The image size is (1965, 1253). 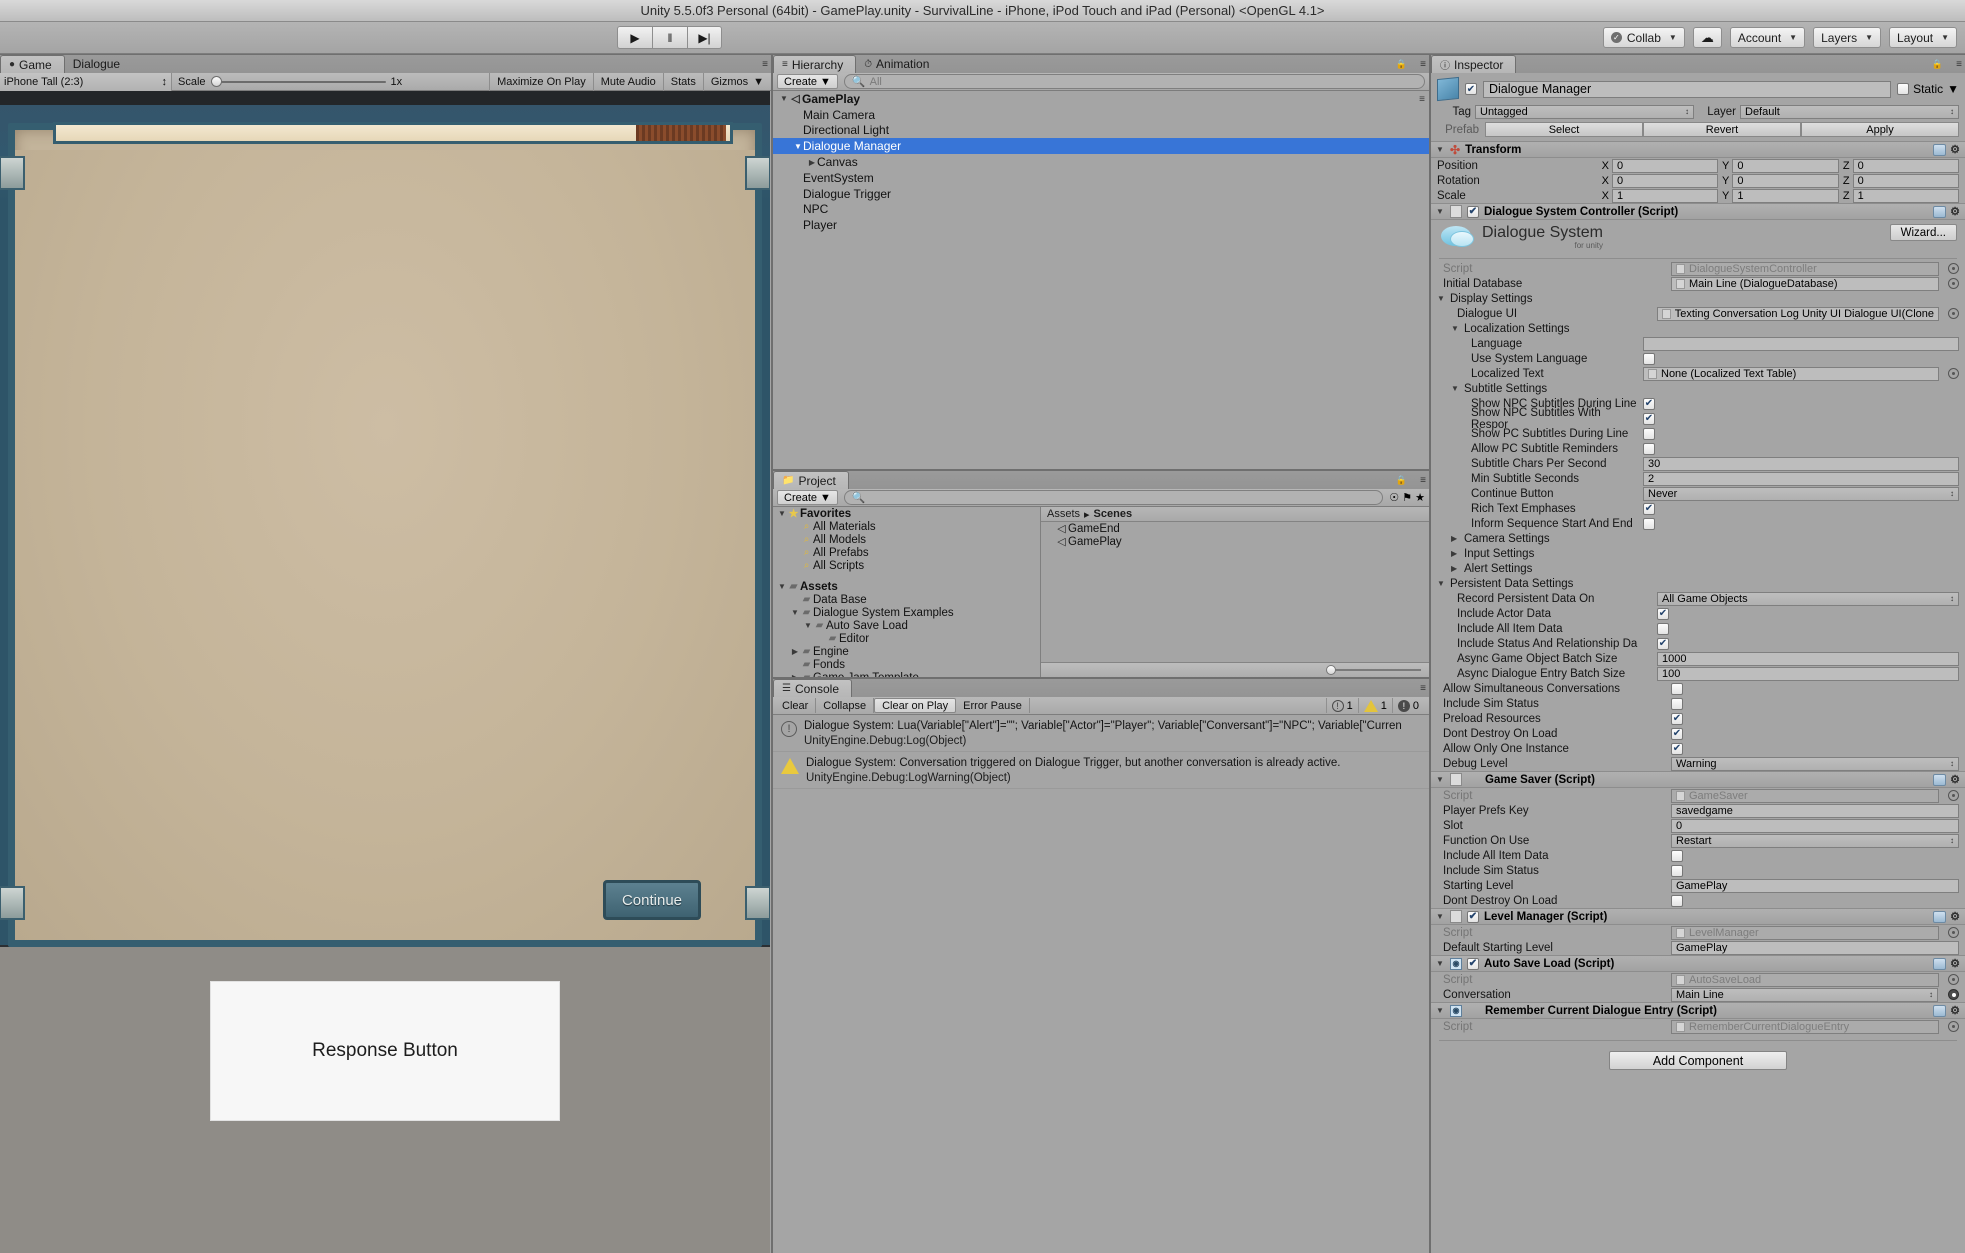 I want to click on checkbox-rich-text-emphases, so click(x=1649, y=508).